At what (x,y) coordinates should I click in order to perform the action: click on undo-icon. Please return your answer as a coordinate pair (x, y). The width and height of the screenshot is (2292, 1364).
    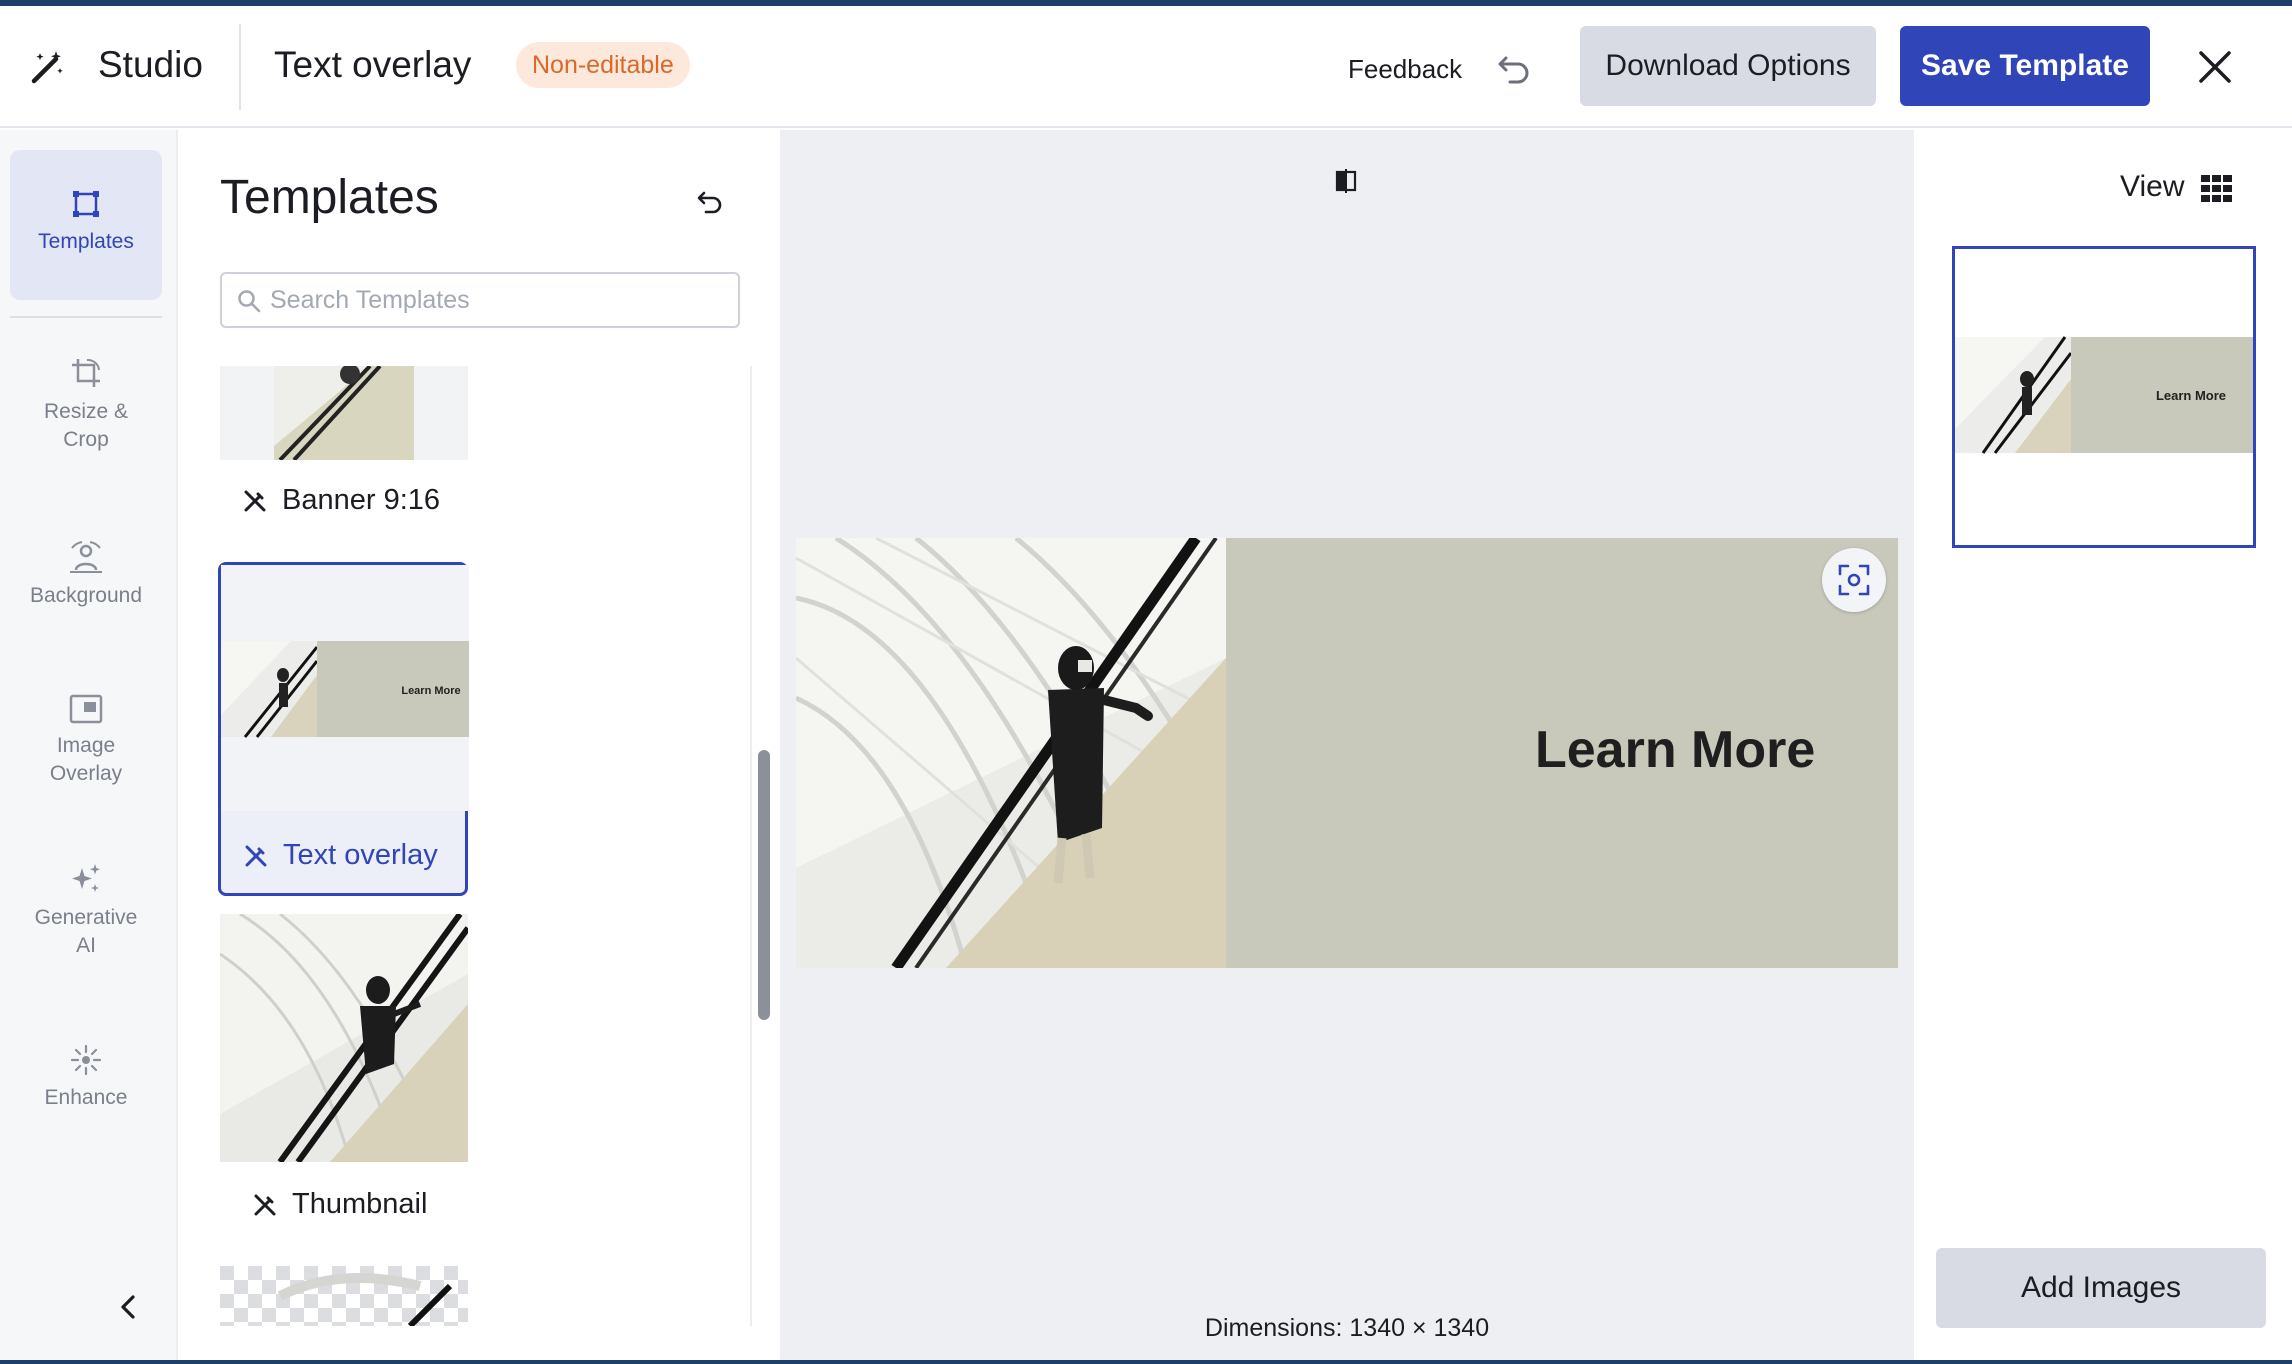
    Looking at the image, I should click on (1514, 68).